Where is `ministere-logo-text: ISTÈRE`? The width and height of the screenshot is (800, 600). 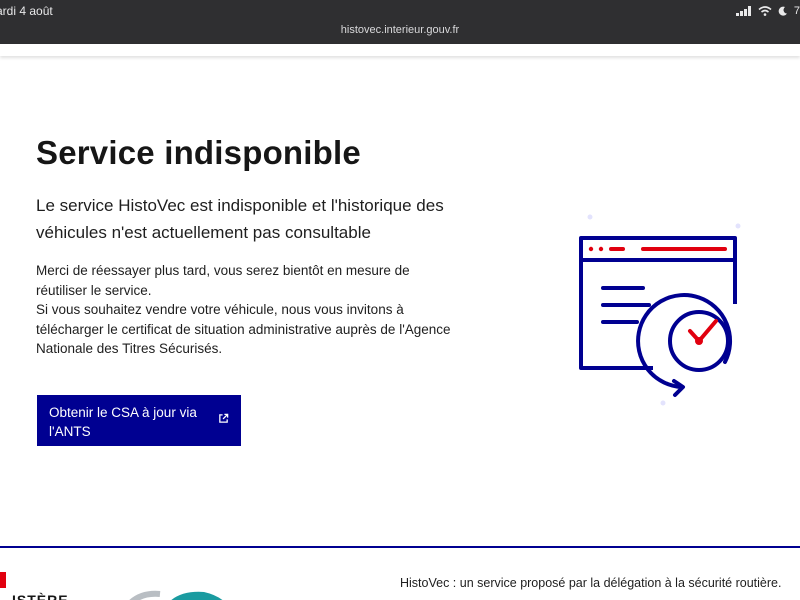
ministere-logo-text: ISTÈRE is located at coordinates (40, 596).